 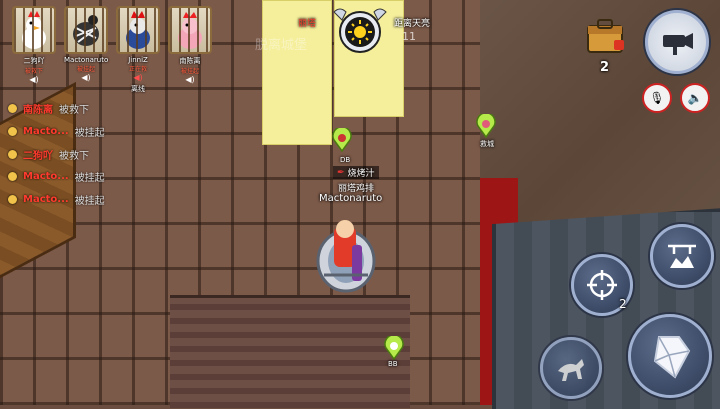 What do you see at coordinates (361, 174) in the screenshot?
I see `held-item-name: 烧烤汁` at bounding box center [361, 174].